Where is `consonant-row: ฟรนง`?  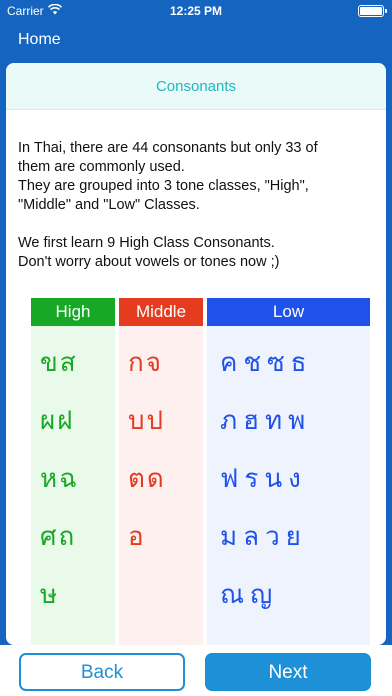 consonant-row: ฟรนง is located at coordinates (263, 479).